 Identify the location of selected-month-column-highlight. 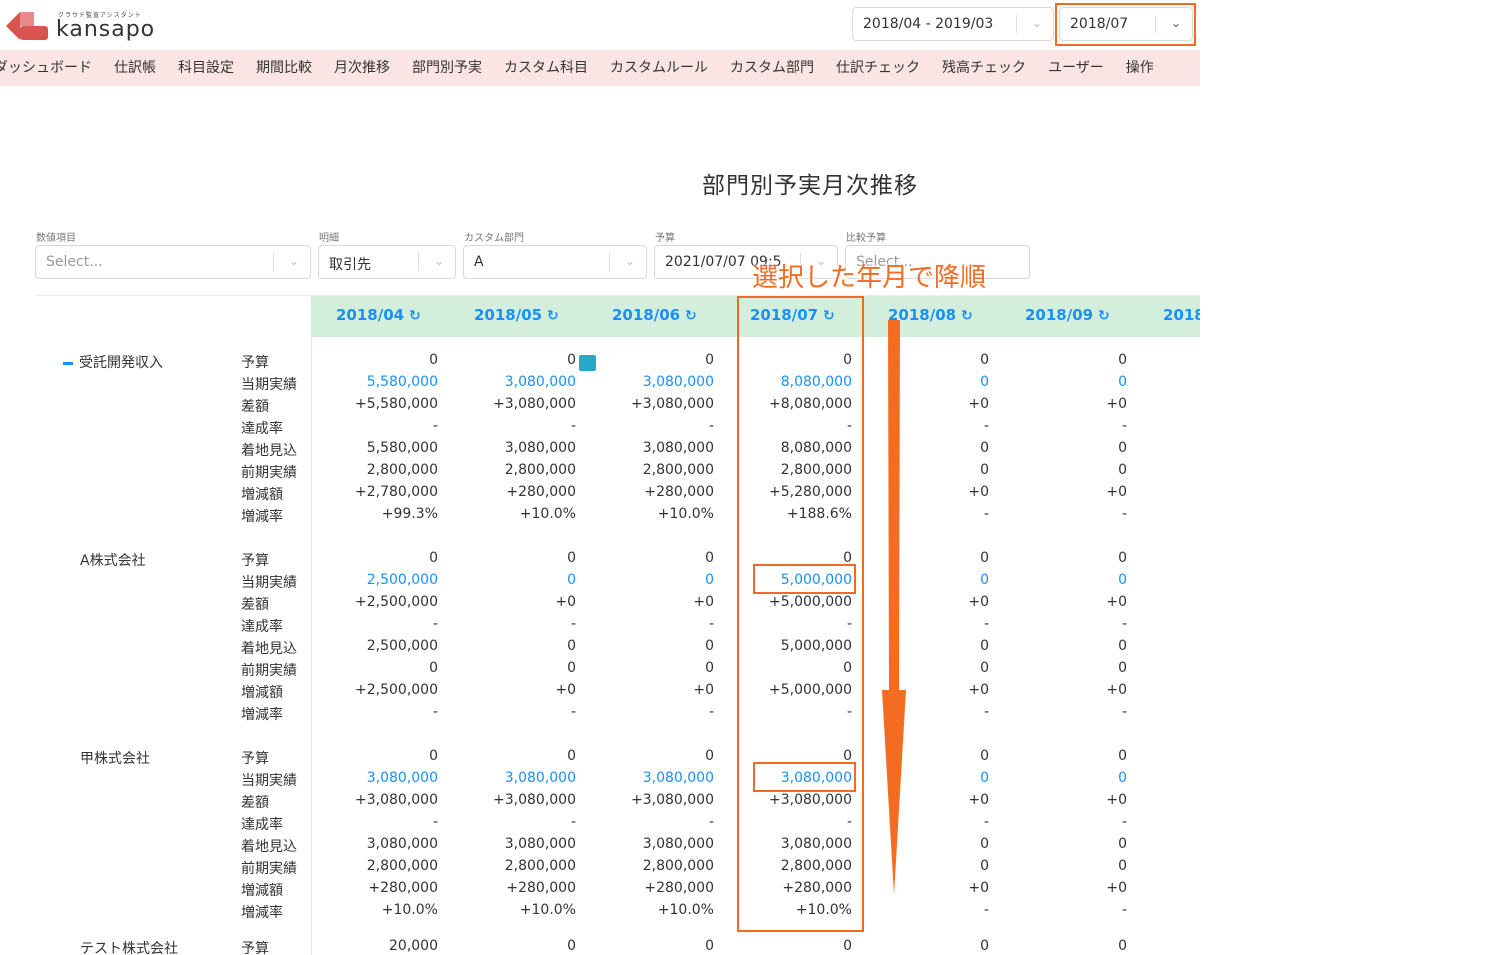
(800, 614).